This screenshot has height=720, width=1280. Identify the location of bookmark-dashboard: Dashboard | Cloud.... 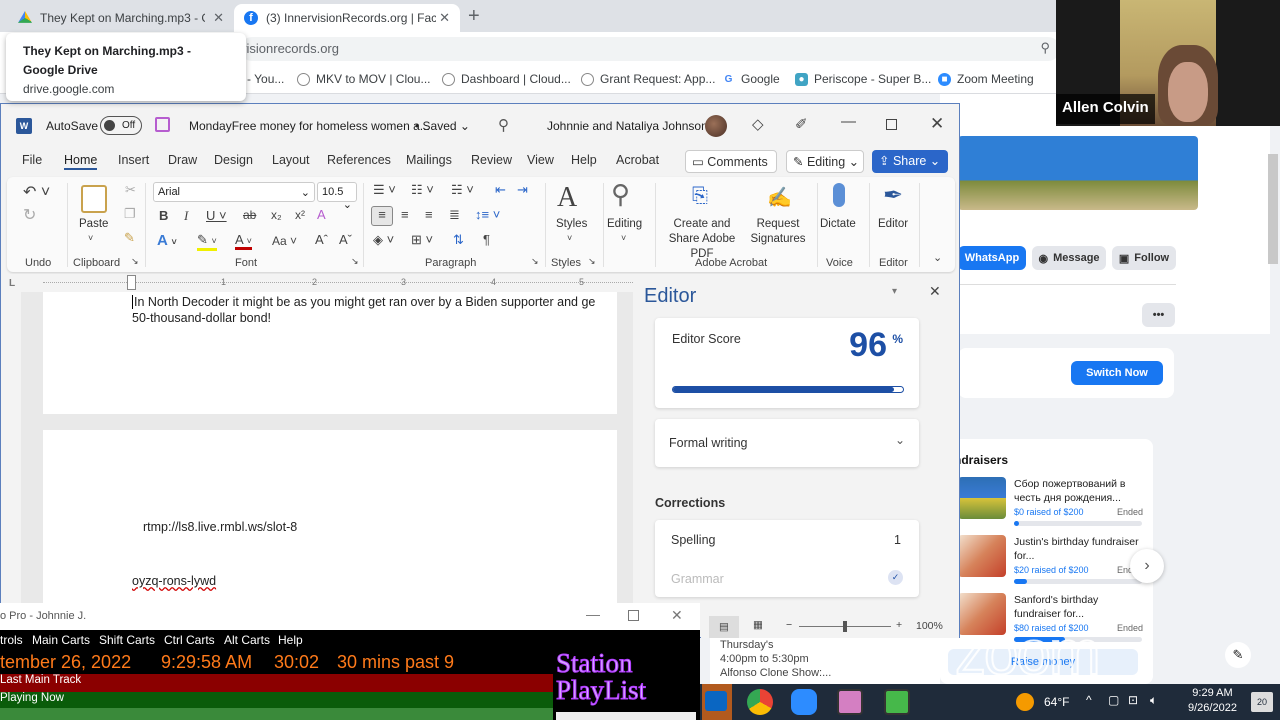
(506, 79).